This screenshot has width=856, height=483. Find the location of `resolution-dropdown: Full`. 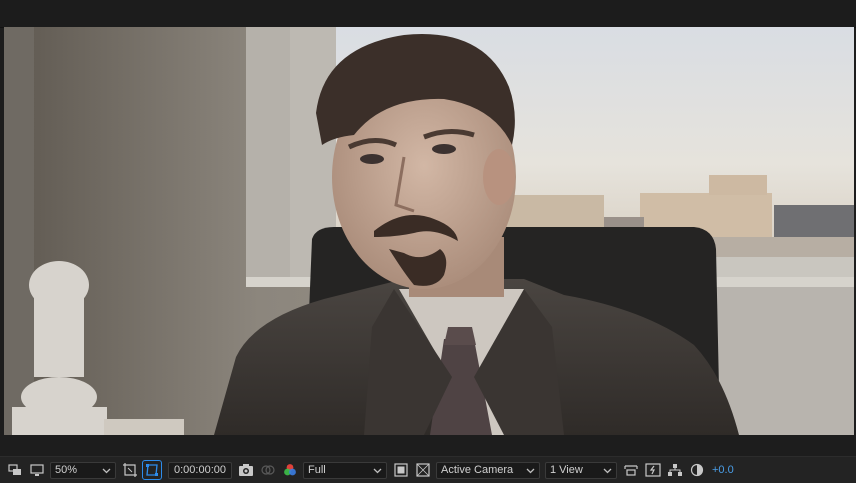

resolution-dropdown: Full is located at coordinates (345, 470).